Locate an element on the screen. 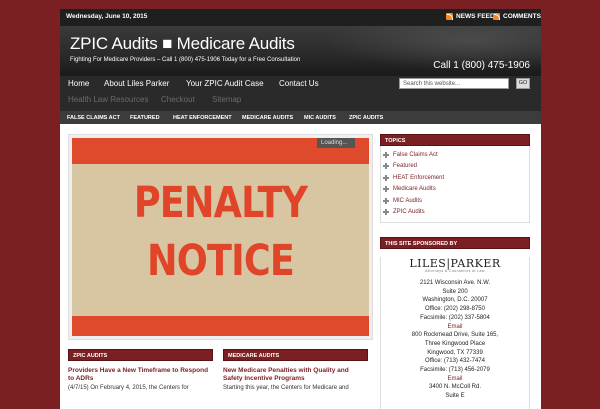  cat-medicare-audits: MEDICARE AUDITS is located at coordinates (267, 118).